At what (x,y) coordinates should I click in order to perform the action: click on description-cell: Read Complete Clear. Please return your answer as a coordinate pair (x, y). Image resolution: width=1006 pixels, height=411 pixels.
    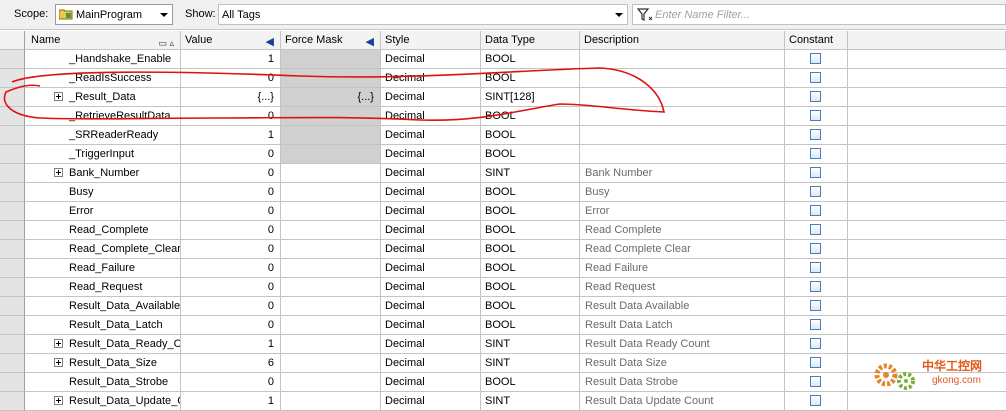
    Looking at the image, I should click on (682, 249).